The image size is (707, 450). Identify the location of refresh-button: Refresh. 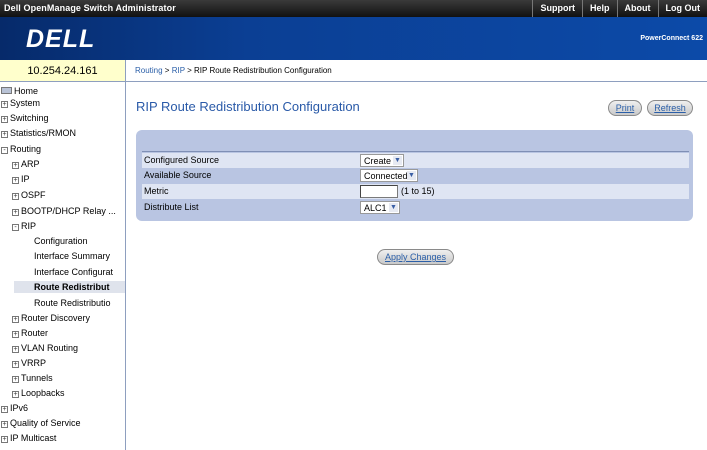
(670, 108).